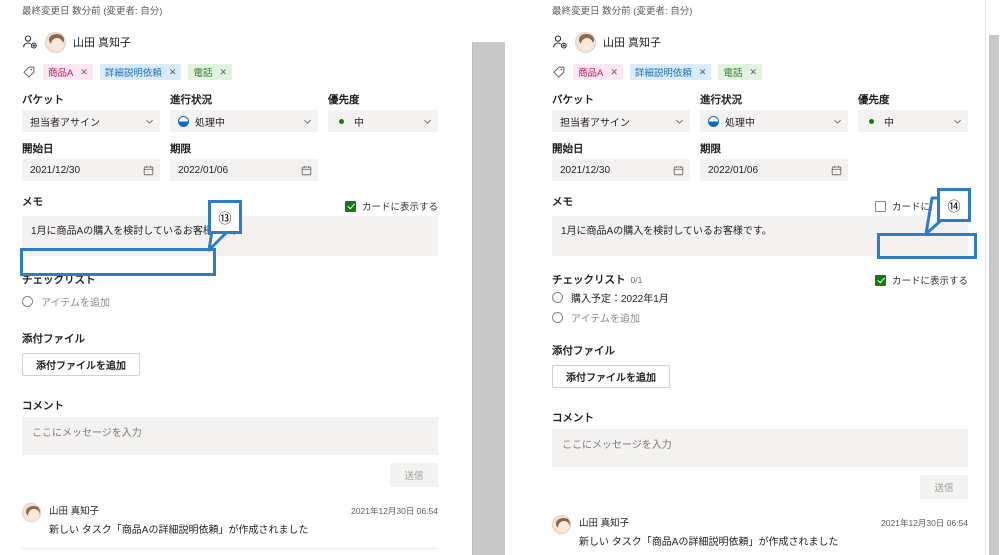  Describe the element at coordinates (344, 100) in the screenshot. I see `priority-label: 優先度` at that location.